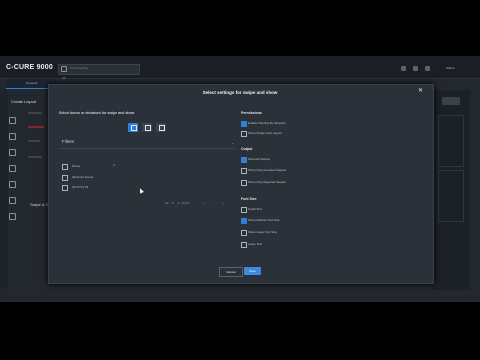 This screenshot has height=360, width=480. Describe the element at coordinates (326, 244) in the screenshot. I see `option-row: Large Text` at that location.